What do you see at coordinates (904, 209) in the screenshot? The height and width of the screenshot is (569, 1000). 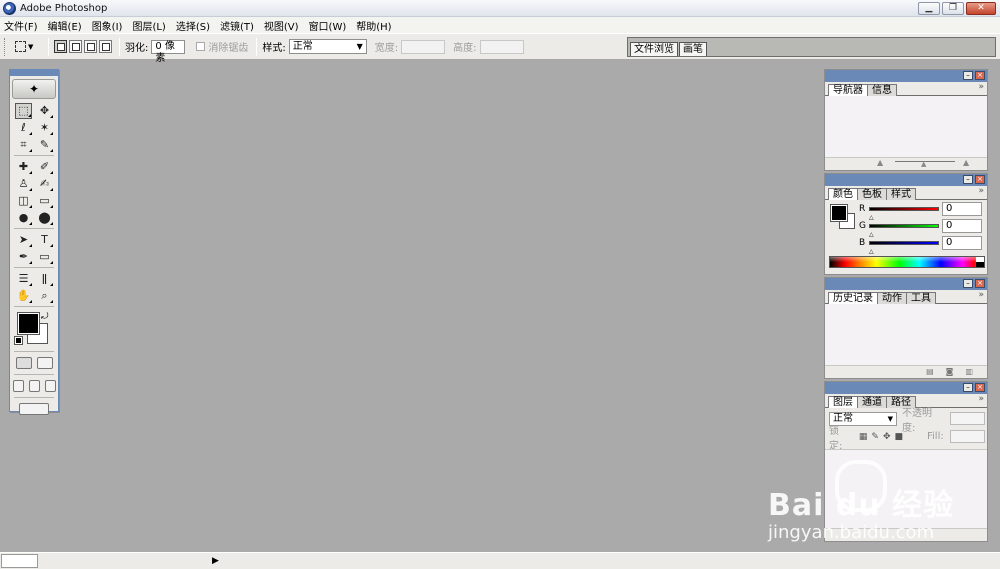 I see `red-slider` at bounding box center [904, 209].